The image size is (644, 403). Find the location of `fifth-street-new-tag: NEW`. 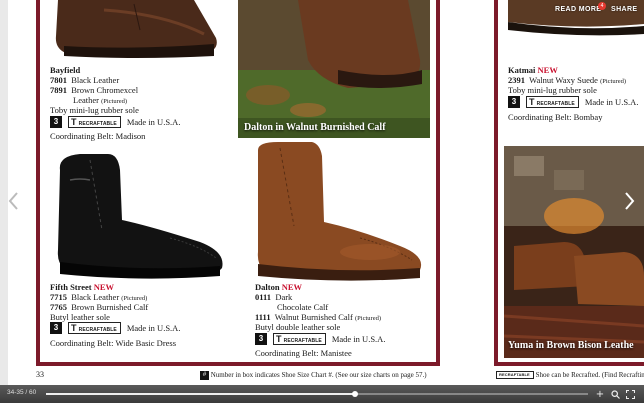

fifth-street-new-tag: NEW is located at coordinates (104, 287).